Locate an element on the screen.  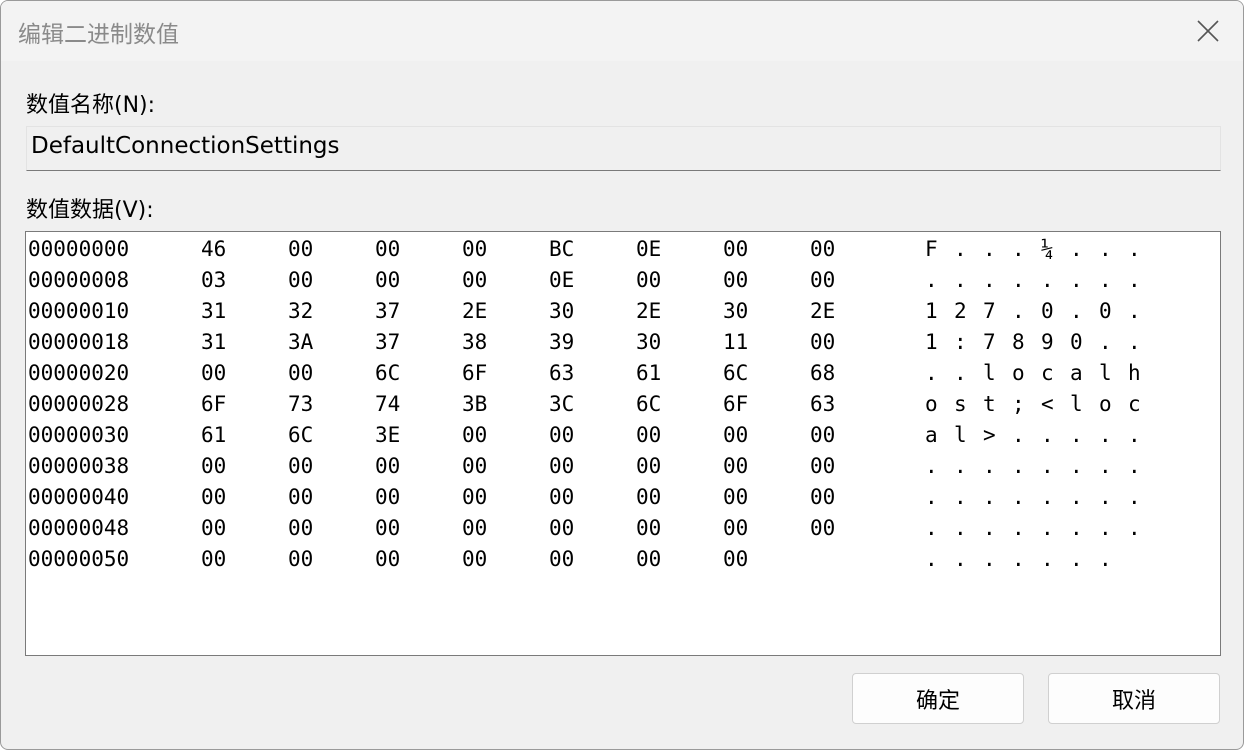
hex-byte: 73 is located at coordinates (300, 404).